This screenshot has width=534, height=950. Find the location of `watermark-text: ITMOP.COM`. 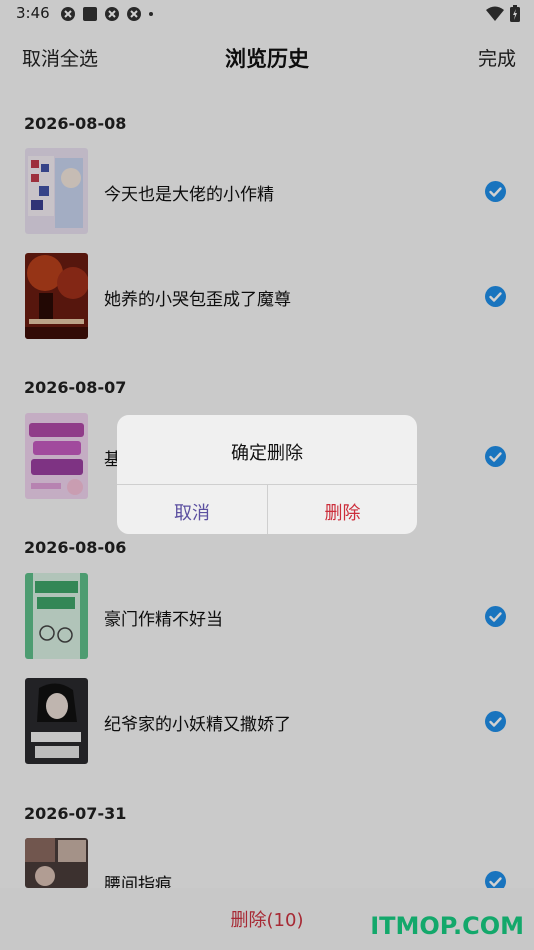

watermark-text: ITMOP.COM is located at coordinates (447, 926).